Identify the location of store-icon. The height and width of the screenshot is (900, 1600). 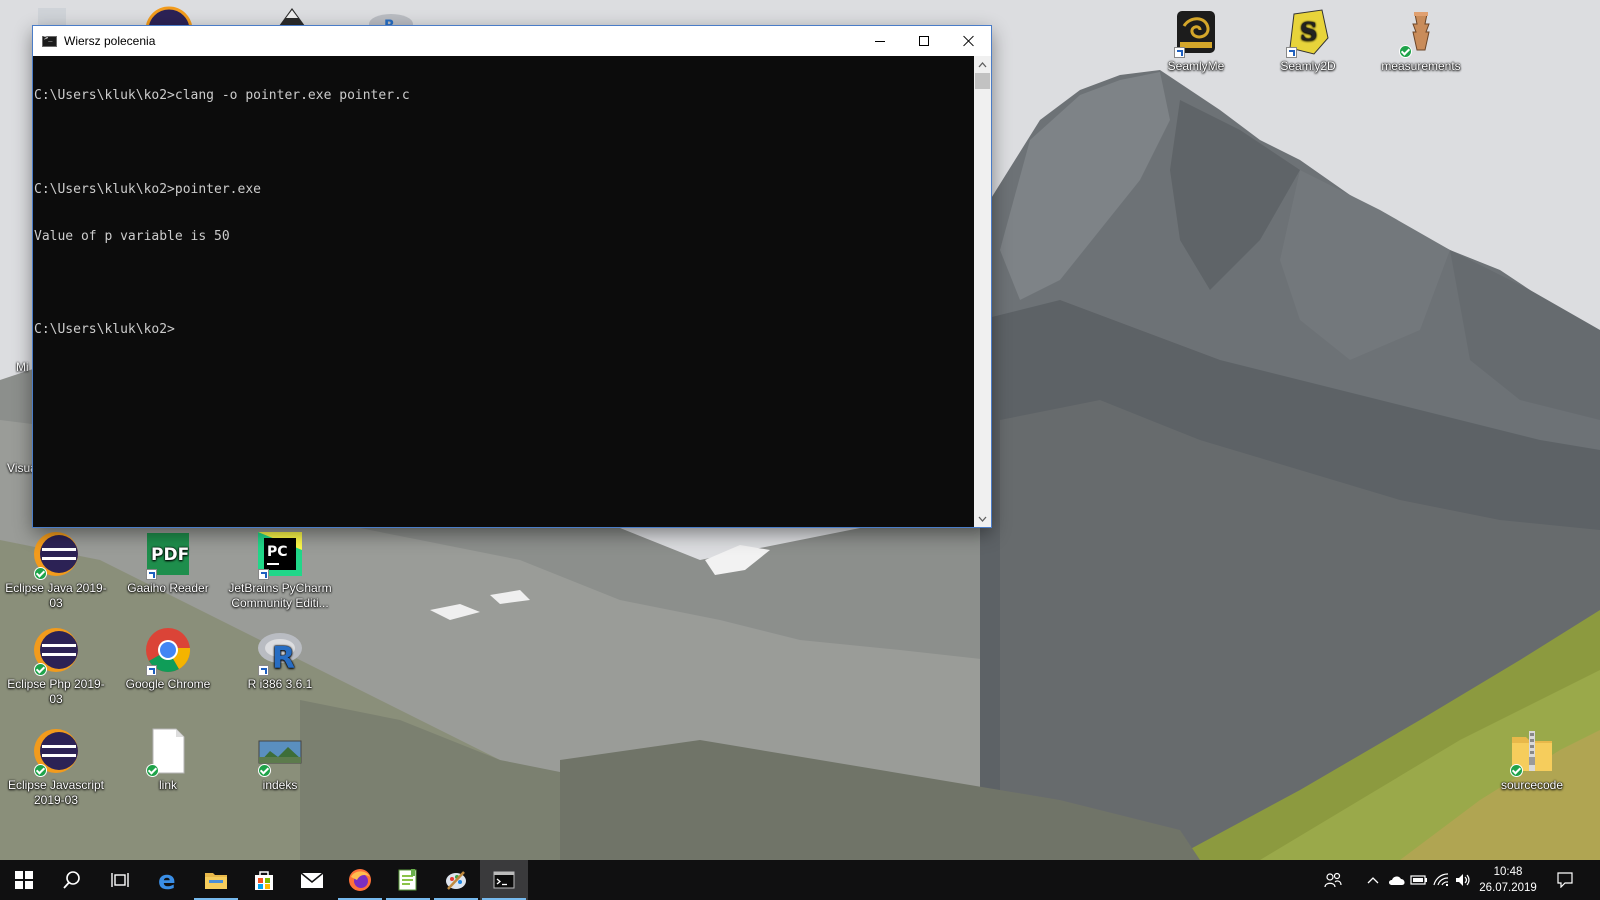
(264, 880).